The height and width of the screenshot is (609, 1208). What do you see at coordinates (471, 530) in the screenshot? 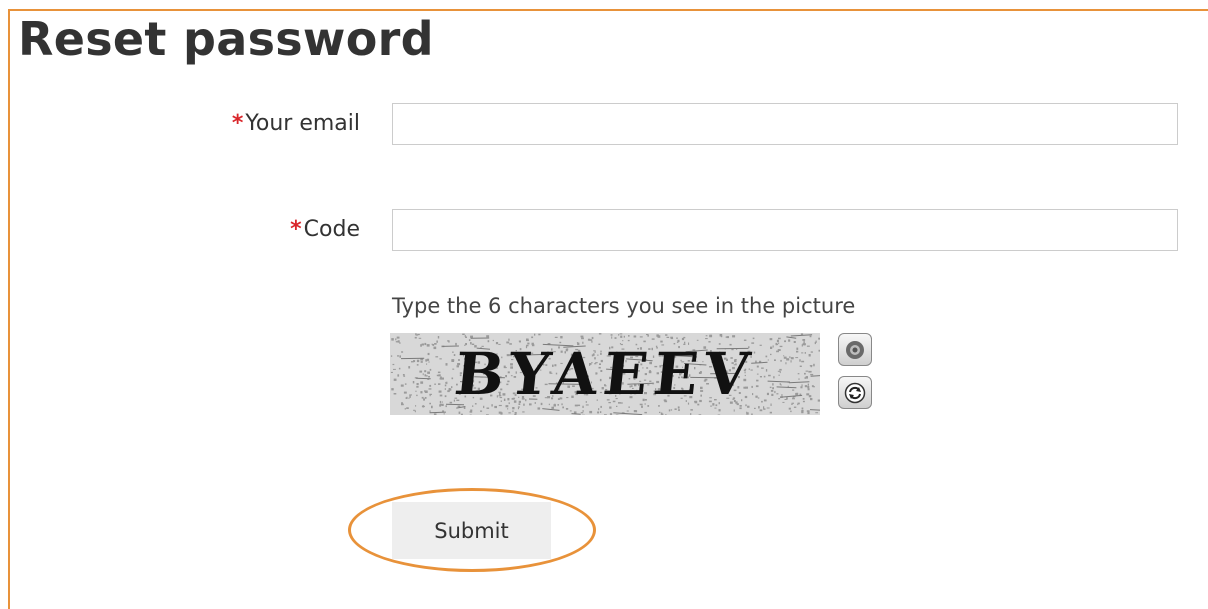
I see `submit-button: Submit` at bounding box center [471, 530].